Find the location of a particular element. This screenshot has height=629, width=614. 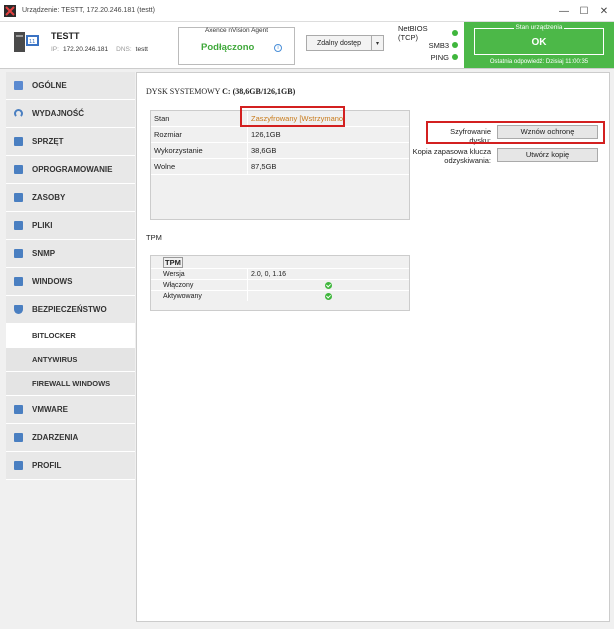

sidebar-item-label: BEZPIECZEŃSTWO is located at coordinates (69, 309).